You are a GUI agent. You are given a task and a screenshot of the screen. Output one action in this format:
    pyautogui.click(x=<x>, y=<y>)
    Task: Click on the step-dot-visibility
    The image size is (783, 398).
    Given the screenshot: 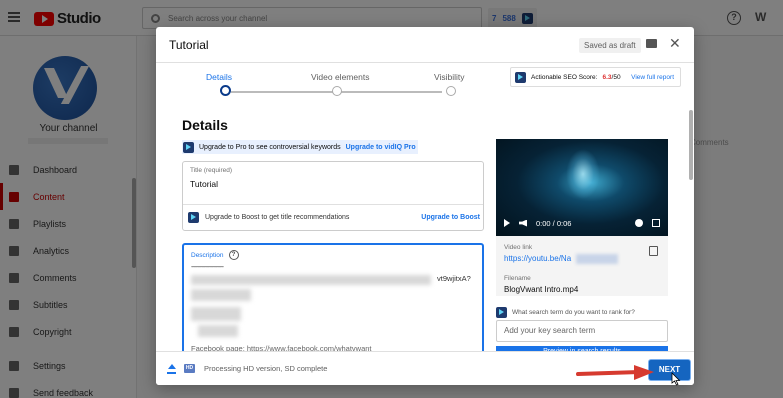 What is the action you would take?
    pyautogui.click(x=451, y=91)
    